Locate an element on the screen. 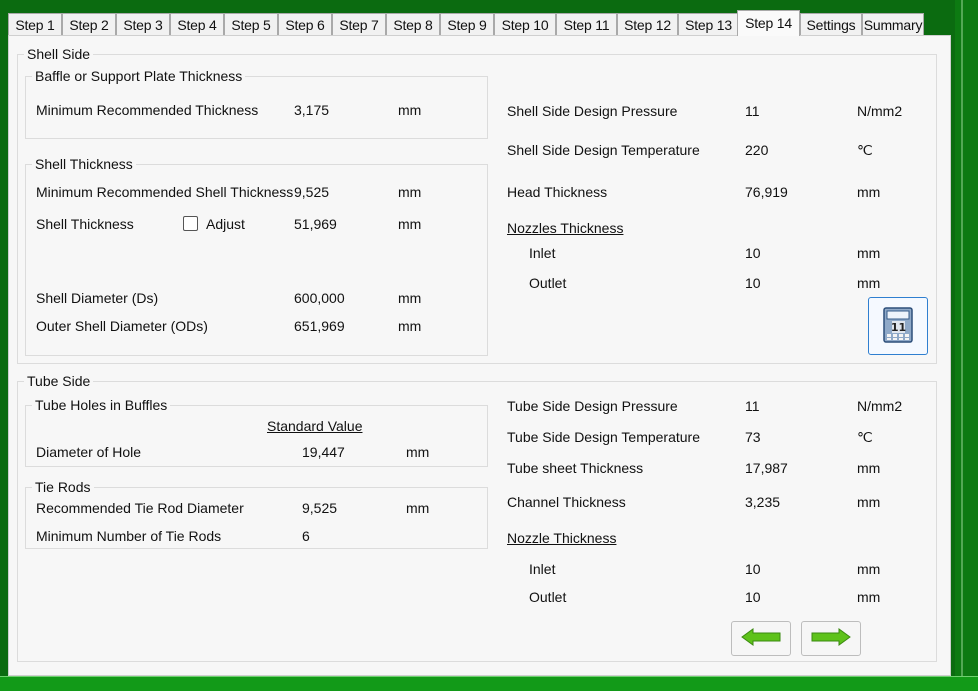 The image size is (978, 691). status-strip is located at coordinates (489, 683).